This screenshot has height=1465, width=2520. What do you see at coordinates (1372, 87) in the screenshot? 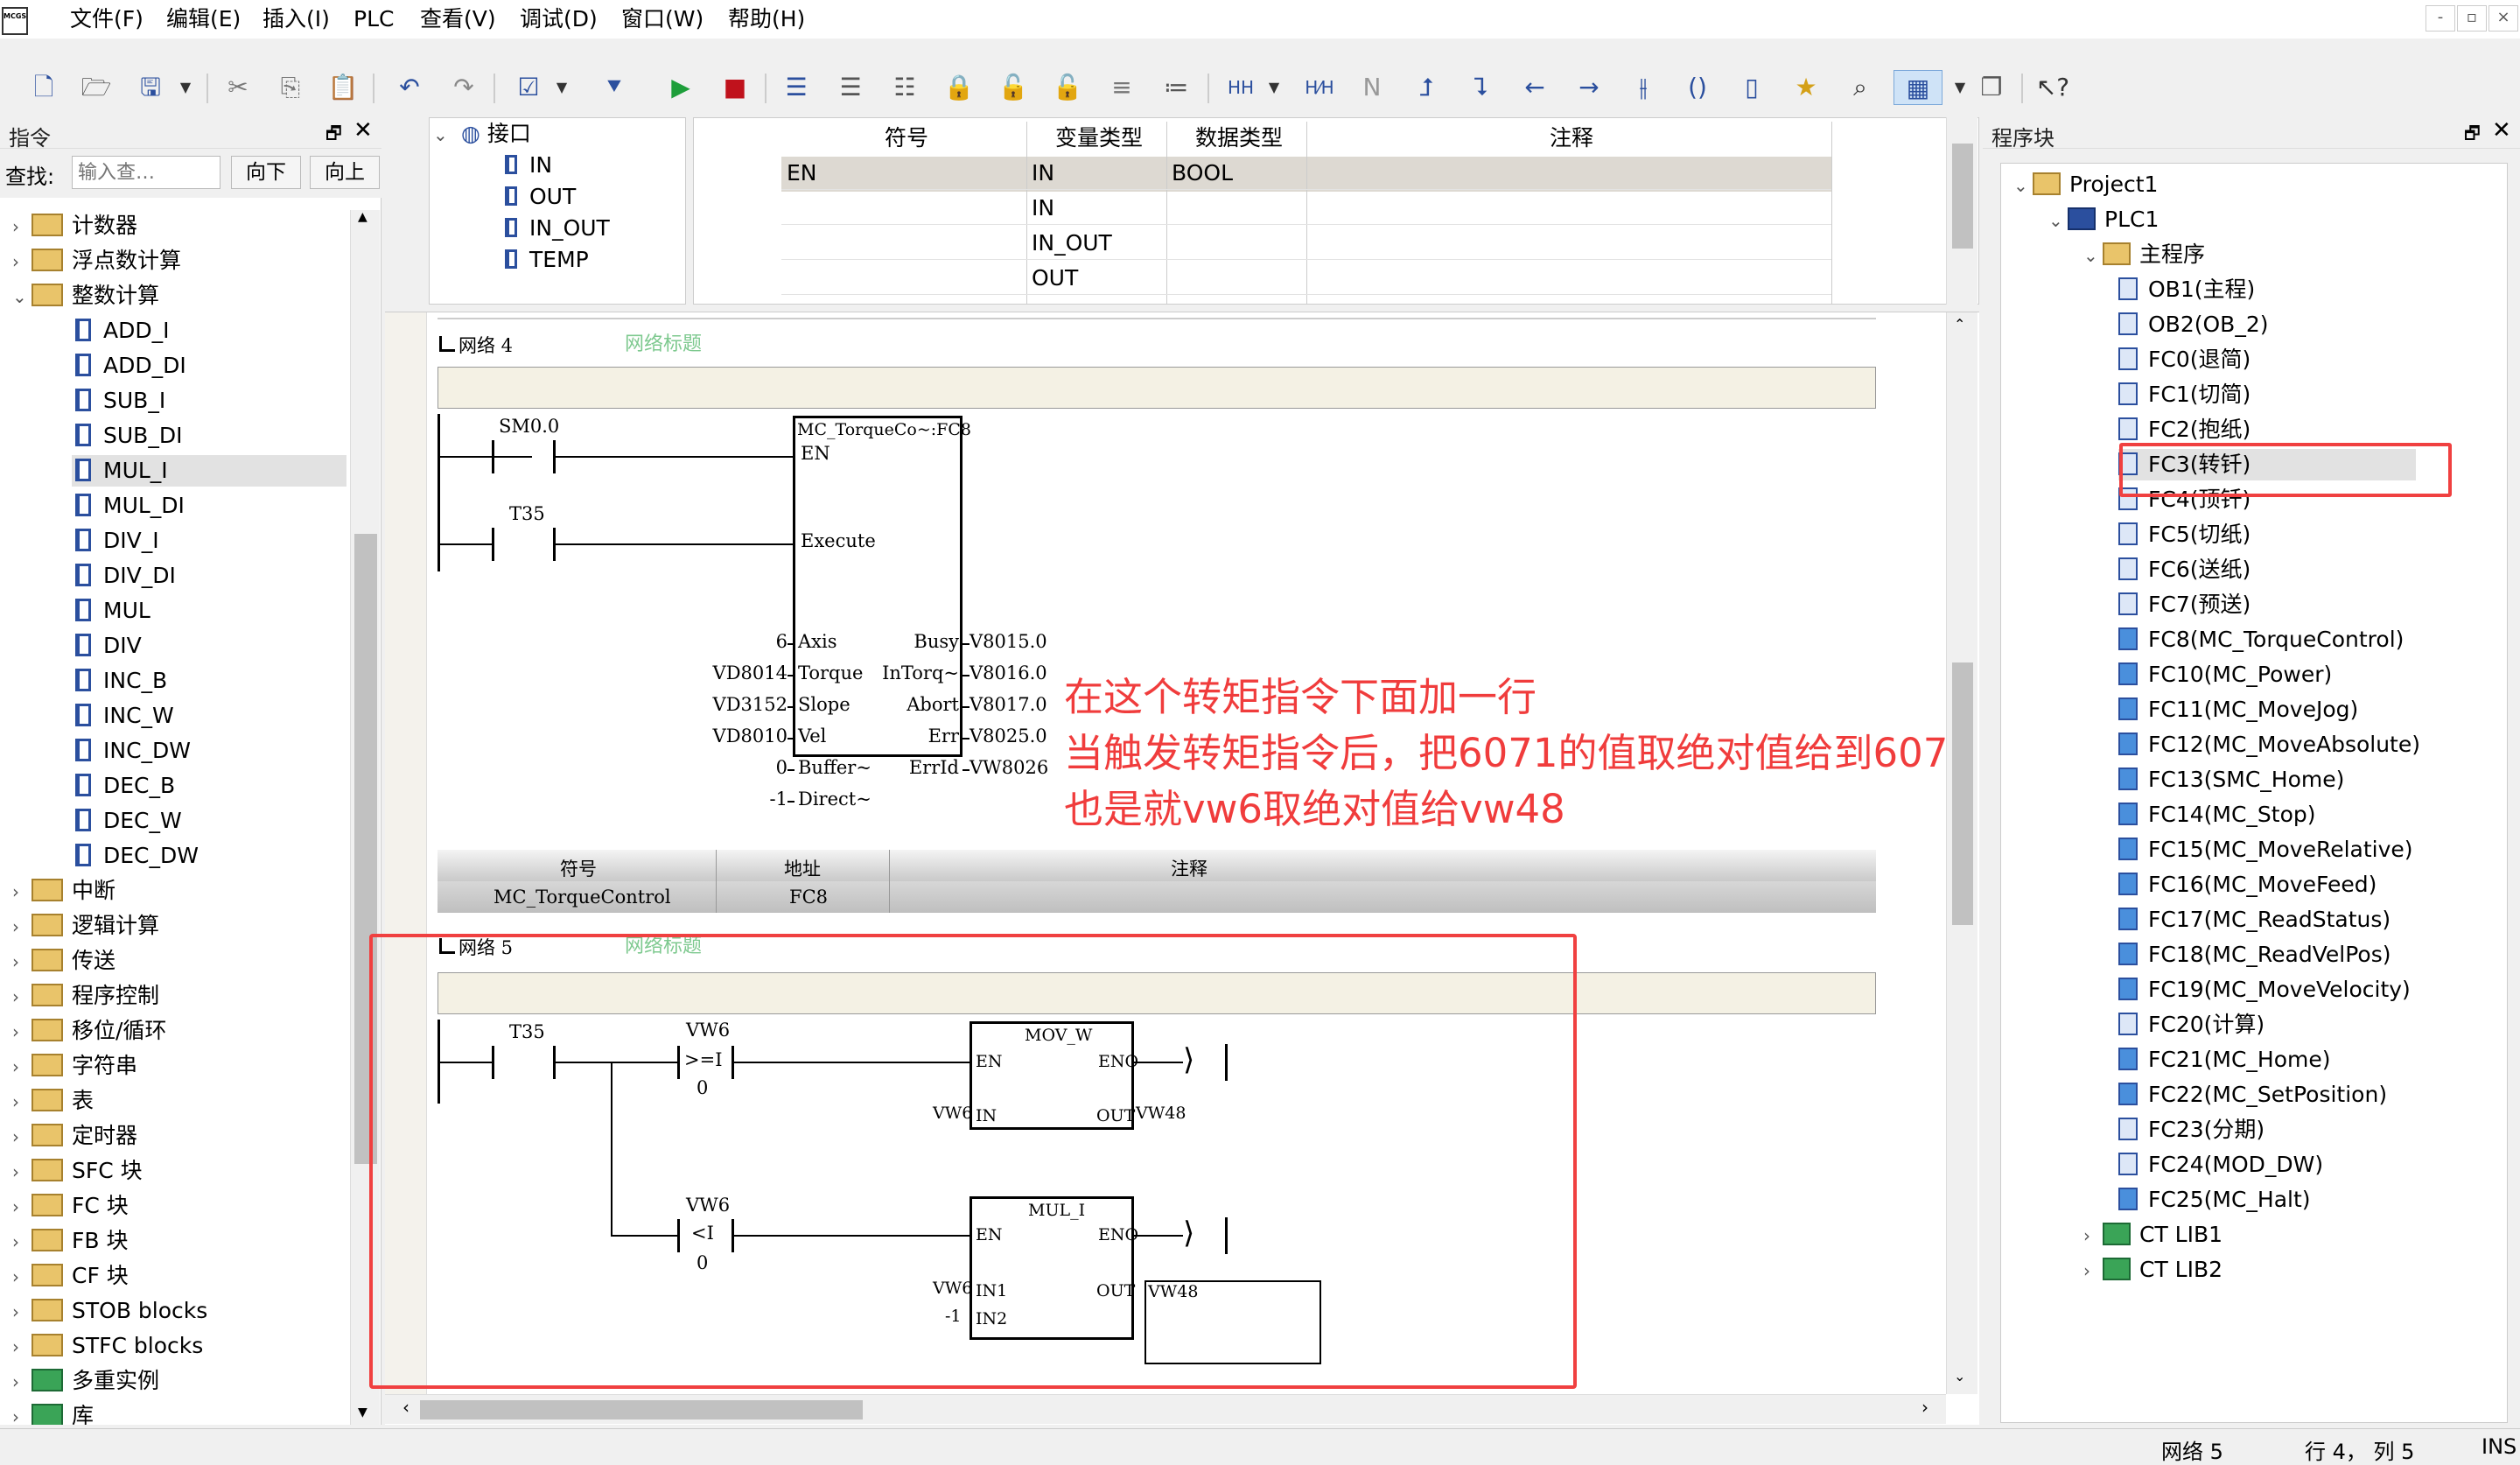
I see `contact-n-icon: N` at bounding box center [1372, 87].